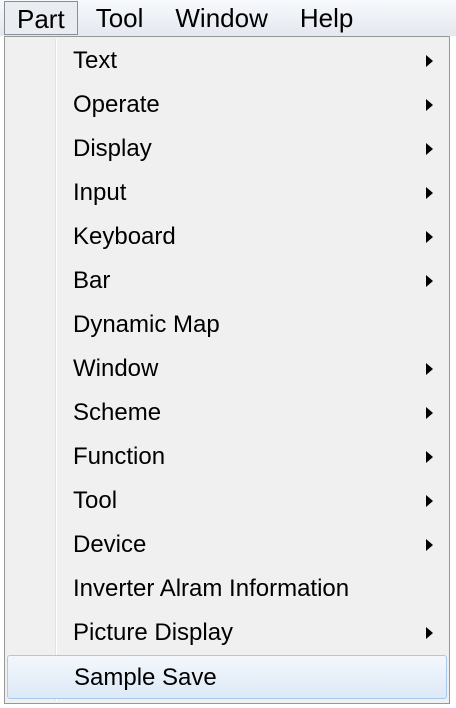 The width and height of the screenshot is (456, 708). What do you see at coordinates (110, 544) in the screenshot?
I see `menu-item-label: Device` at bounding box center [110, 544].